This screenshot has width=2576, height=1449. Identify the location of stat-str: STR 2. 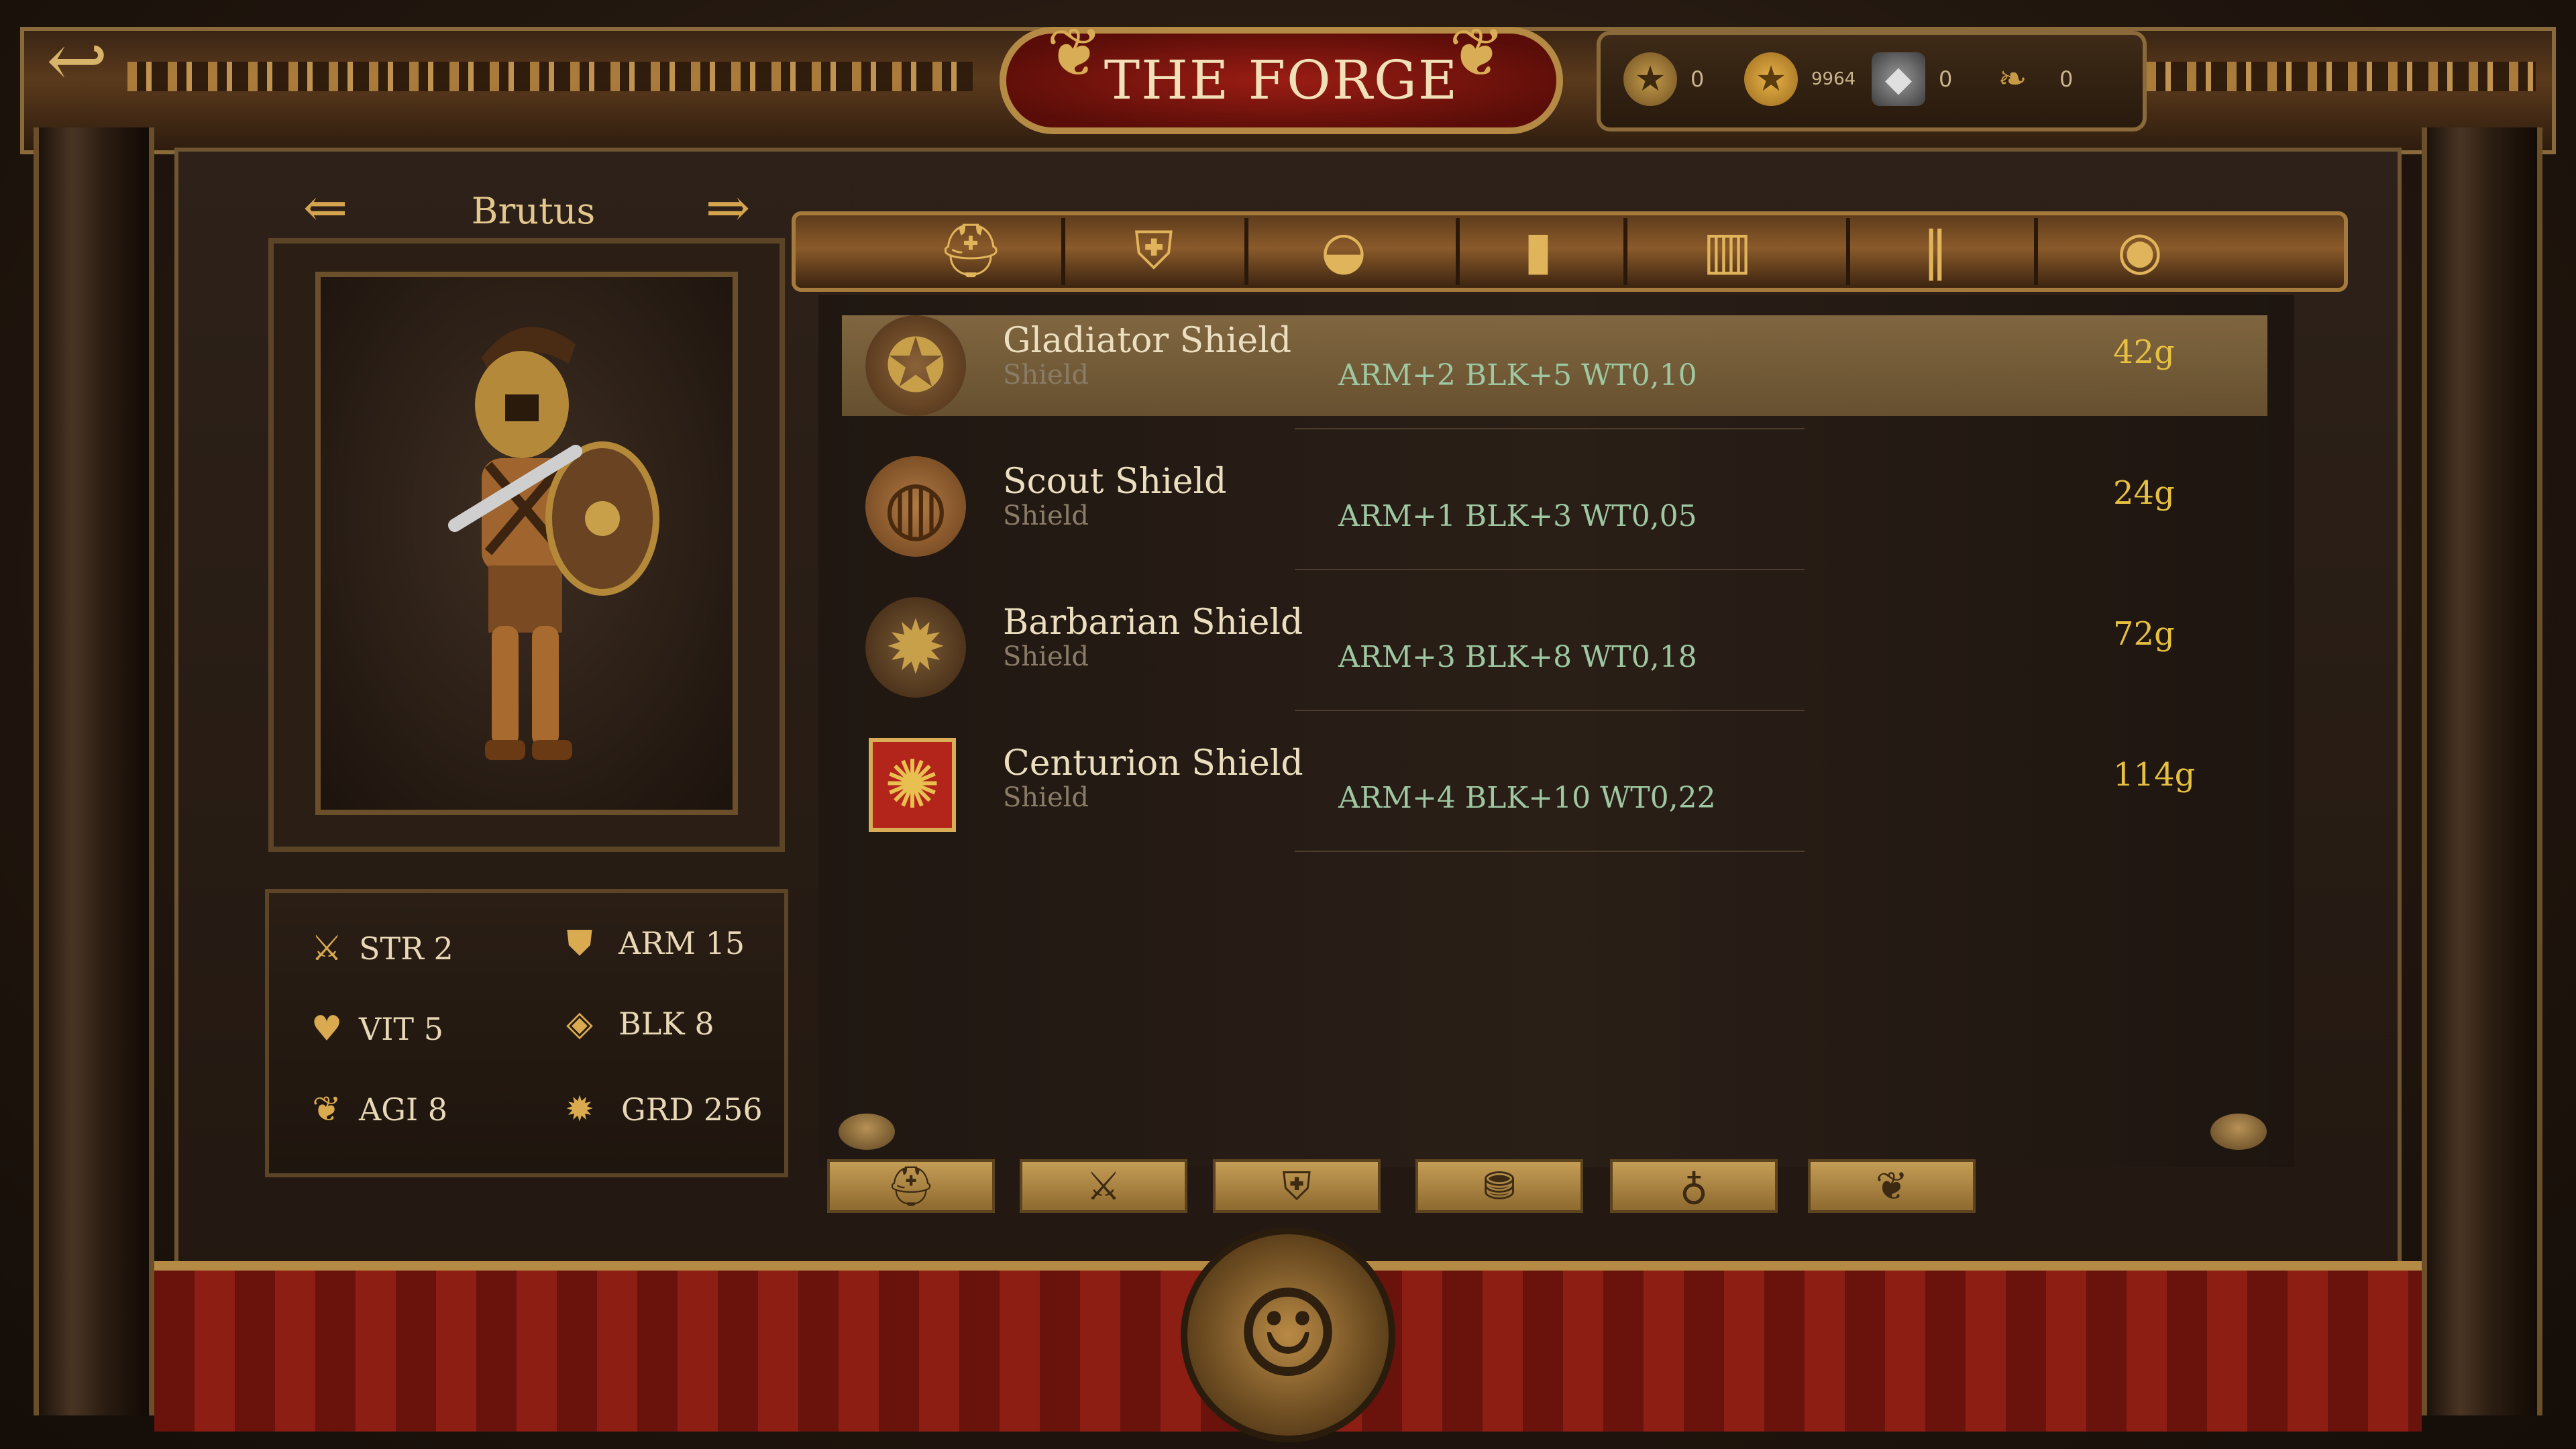
(406, 948).